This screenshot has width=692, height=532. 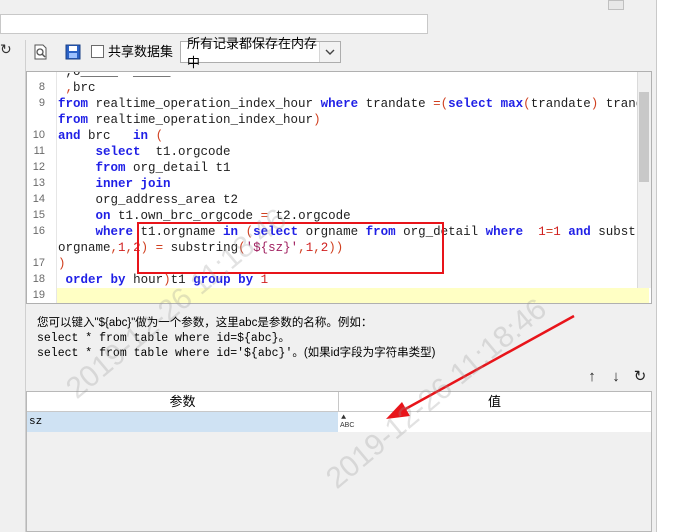 I want to click on line-number: 10, so click(x=38, y=135).